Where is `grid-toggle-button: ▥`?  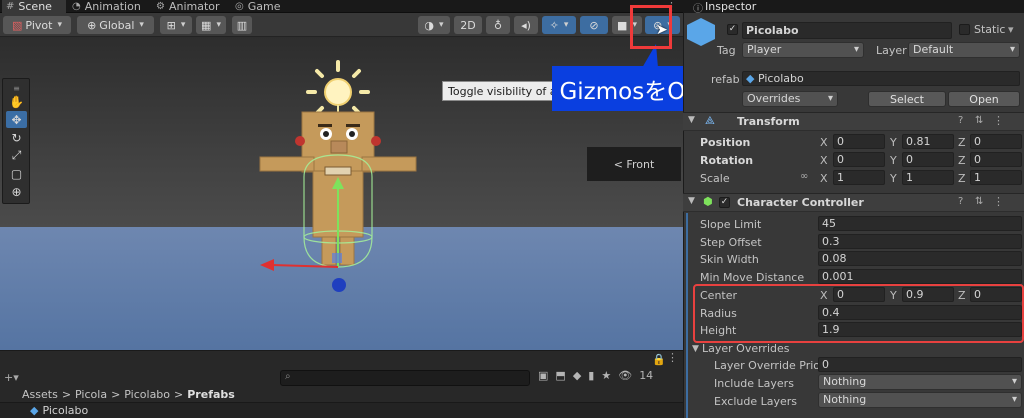
grid-toggle-button: ▥ is located at coordinates (242, 25).